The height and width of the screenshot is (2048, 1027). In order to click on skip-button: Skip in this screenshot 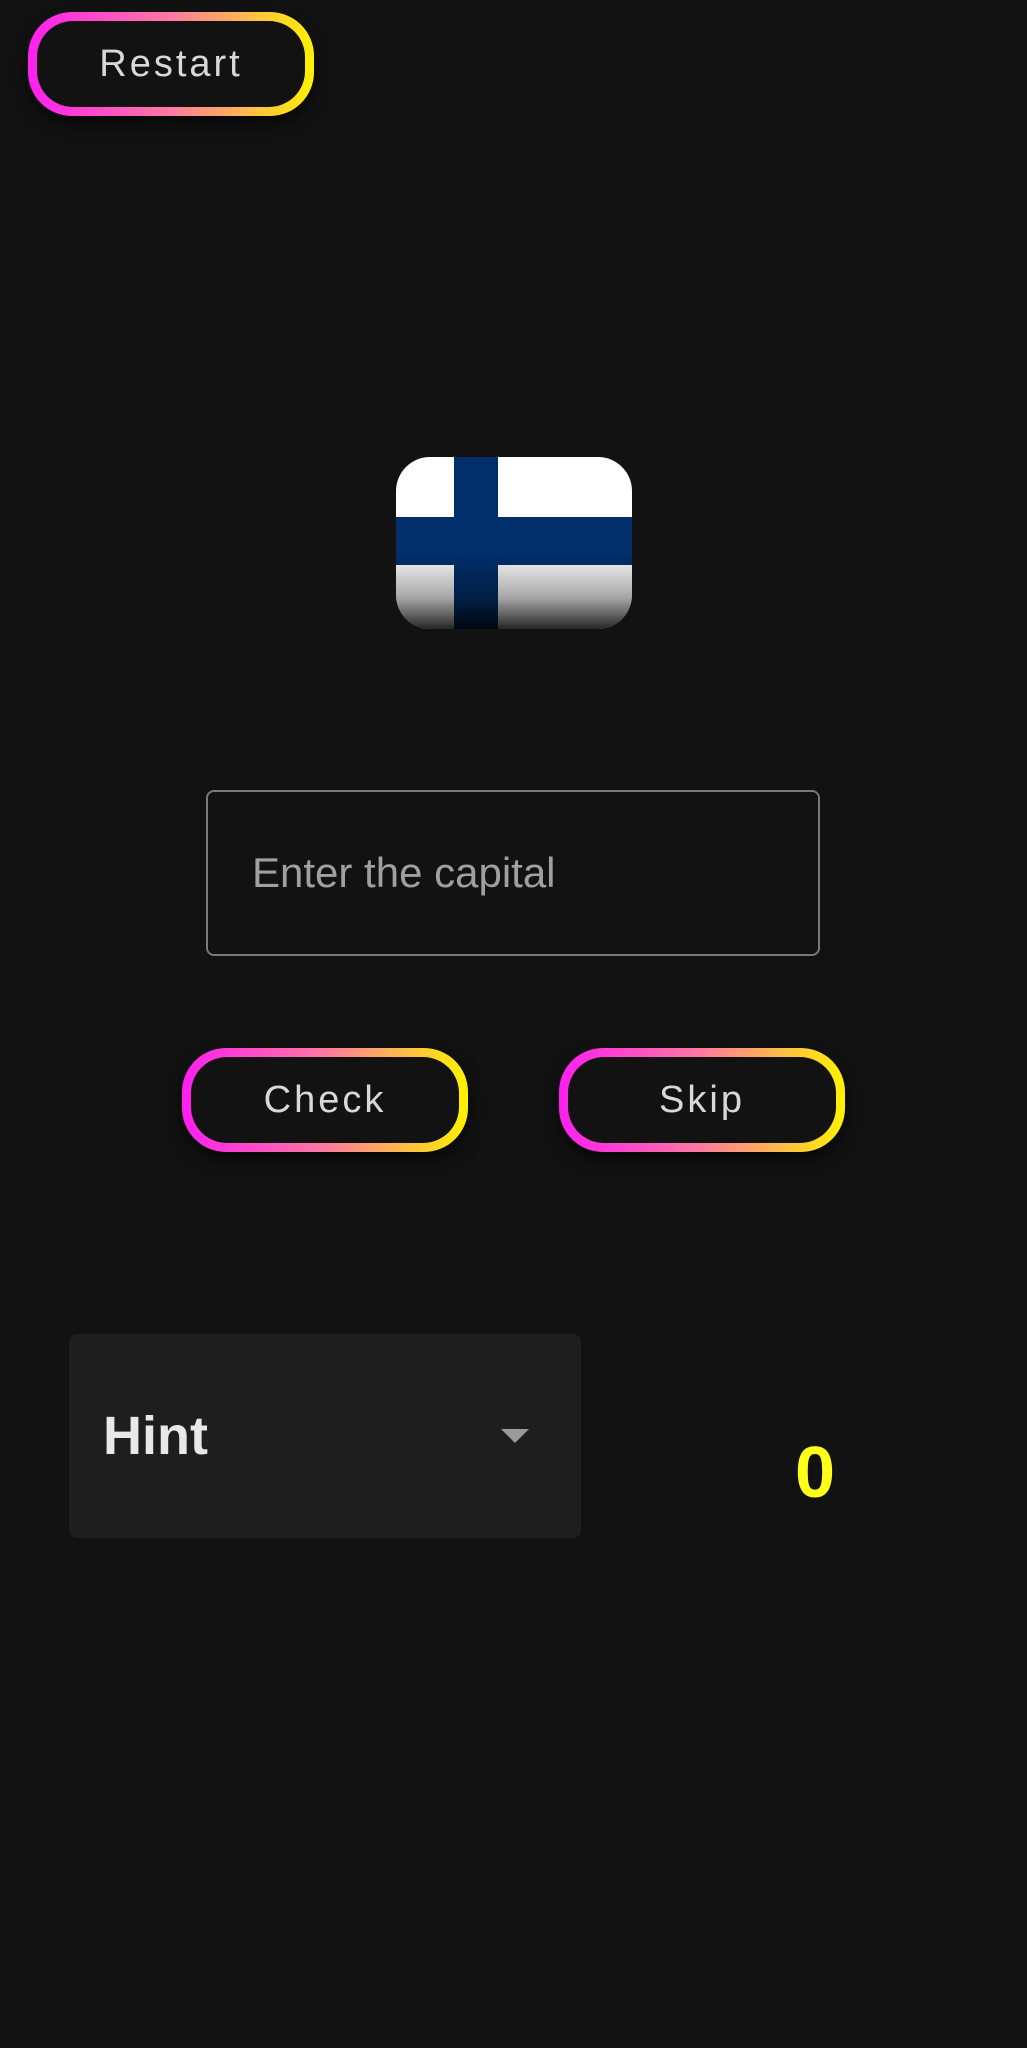, I will do `click(702, 1100)`.